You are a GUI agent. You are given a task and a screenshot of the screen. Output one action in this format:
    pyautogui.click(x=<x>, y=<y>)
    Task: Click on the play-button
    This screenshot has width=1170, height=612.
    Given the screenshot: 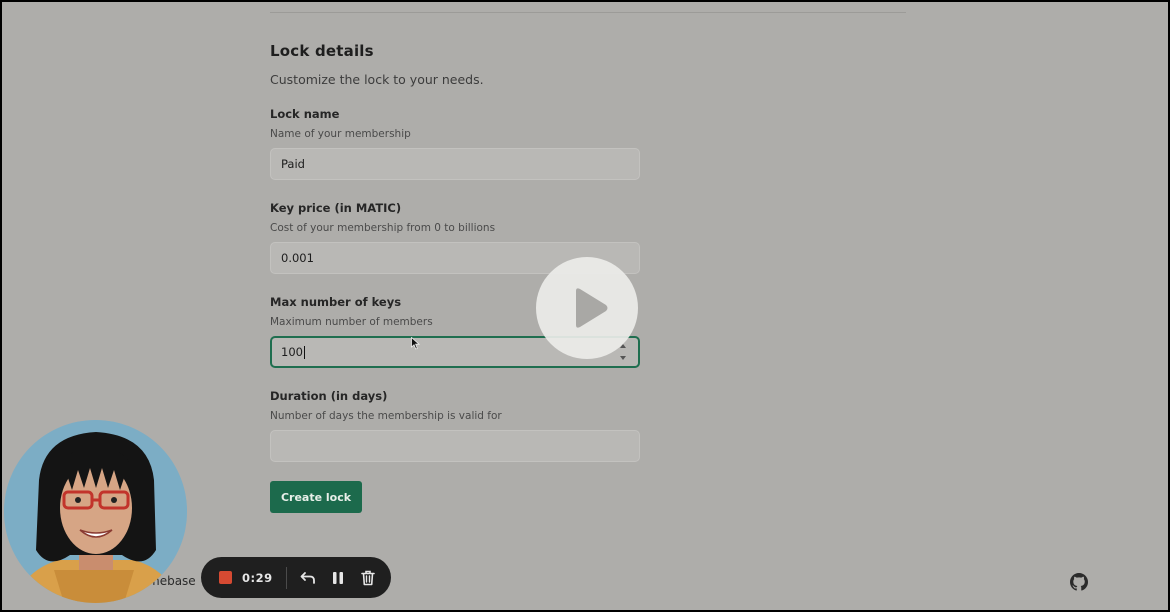 What is the action you would take?
    pyautogui.click(x=587, y=308)
    